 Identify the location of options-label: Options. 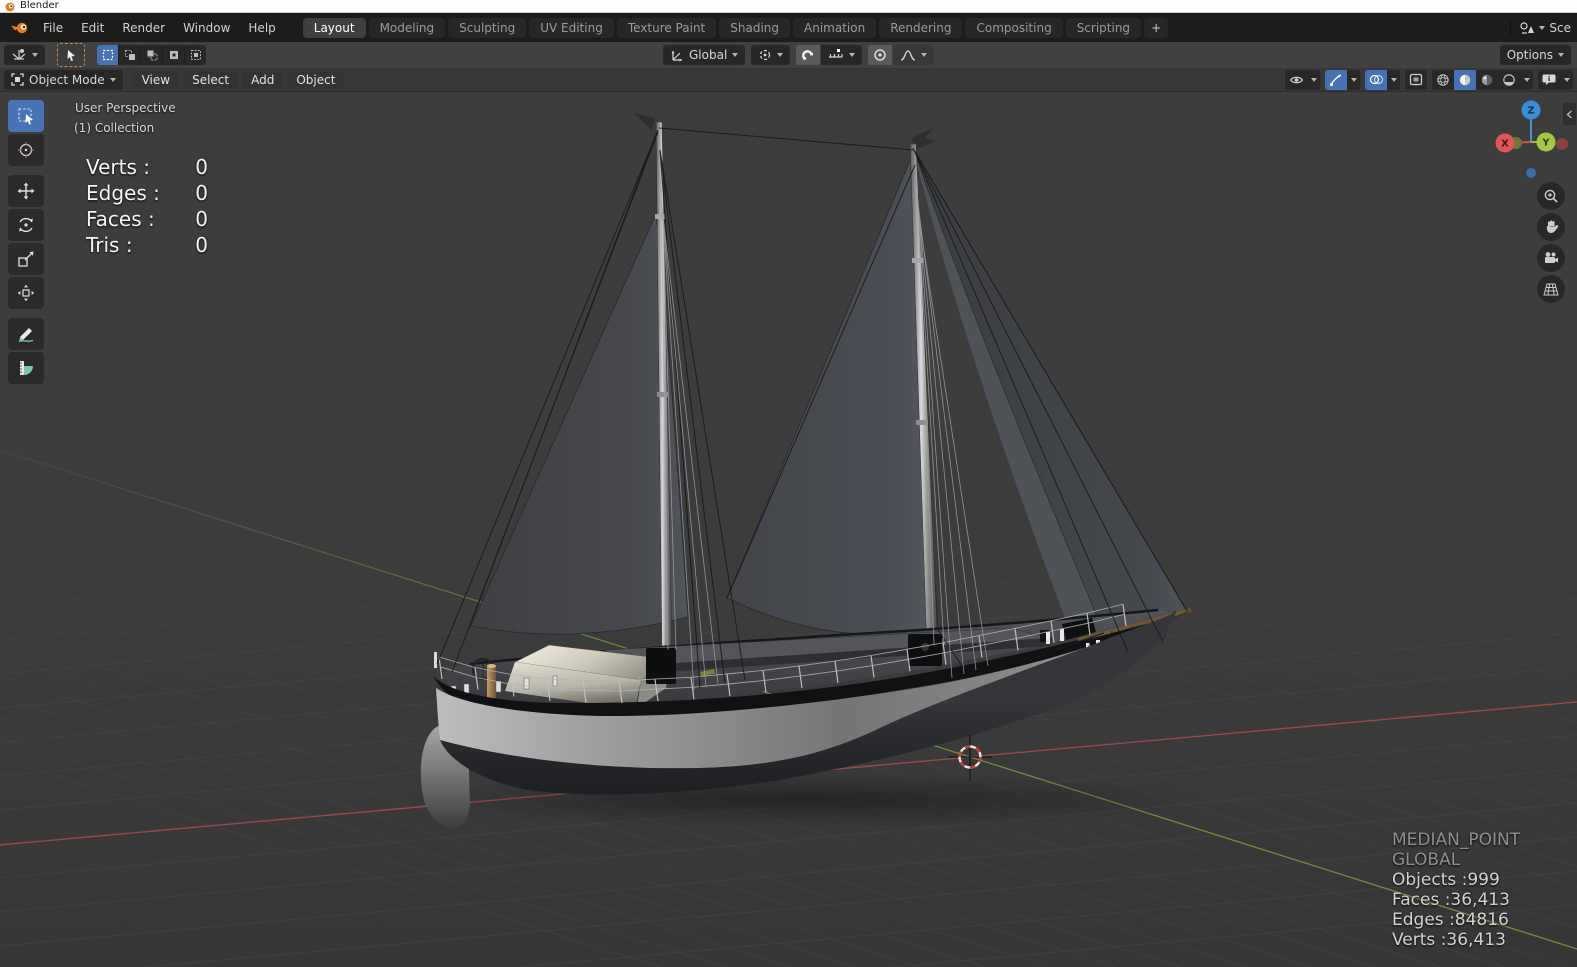
(1529, 55).